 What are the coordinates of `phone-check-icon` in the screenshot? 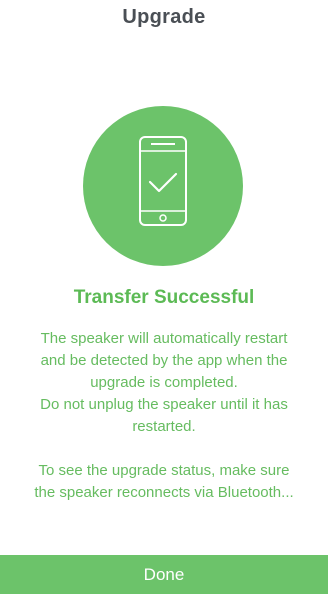 It's located at (163, 181).